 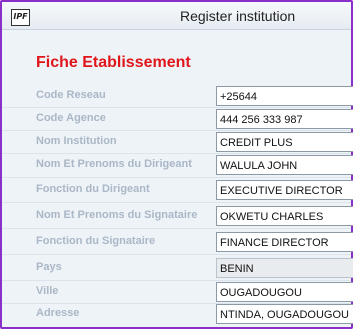 What do you see at coordinates (114, 164) in the screenshot?
I see `label-nom-dirigeant: Nom Et Prenoms du Dirigeant` at bounding box center [114, 164].